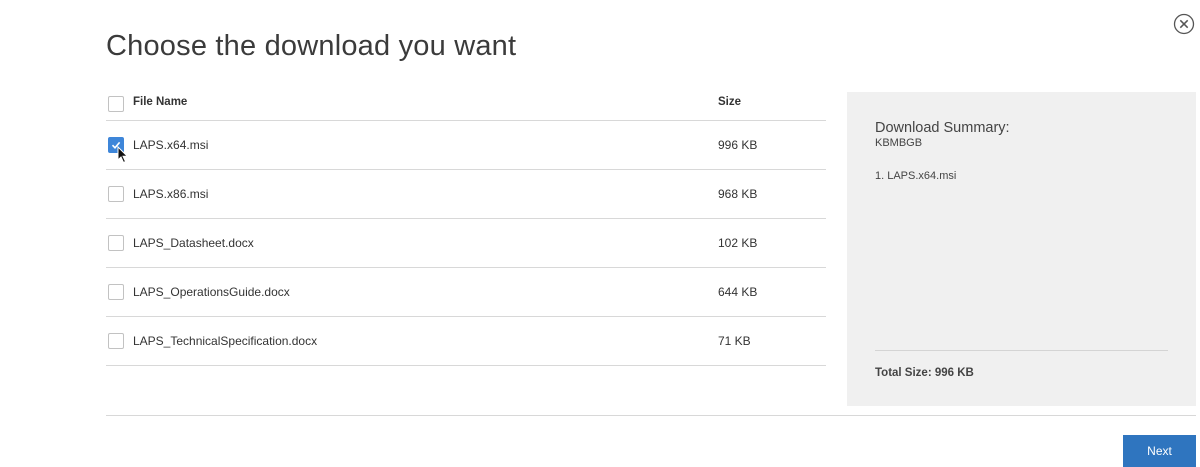 The width and height of the screenshot is (1200, 467). Describe the element at coordinates (225, 341) in the screenshot. I see `file-name: LAPS_TechnicalSpecification.docx` at that location.